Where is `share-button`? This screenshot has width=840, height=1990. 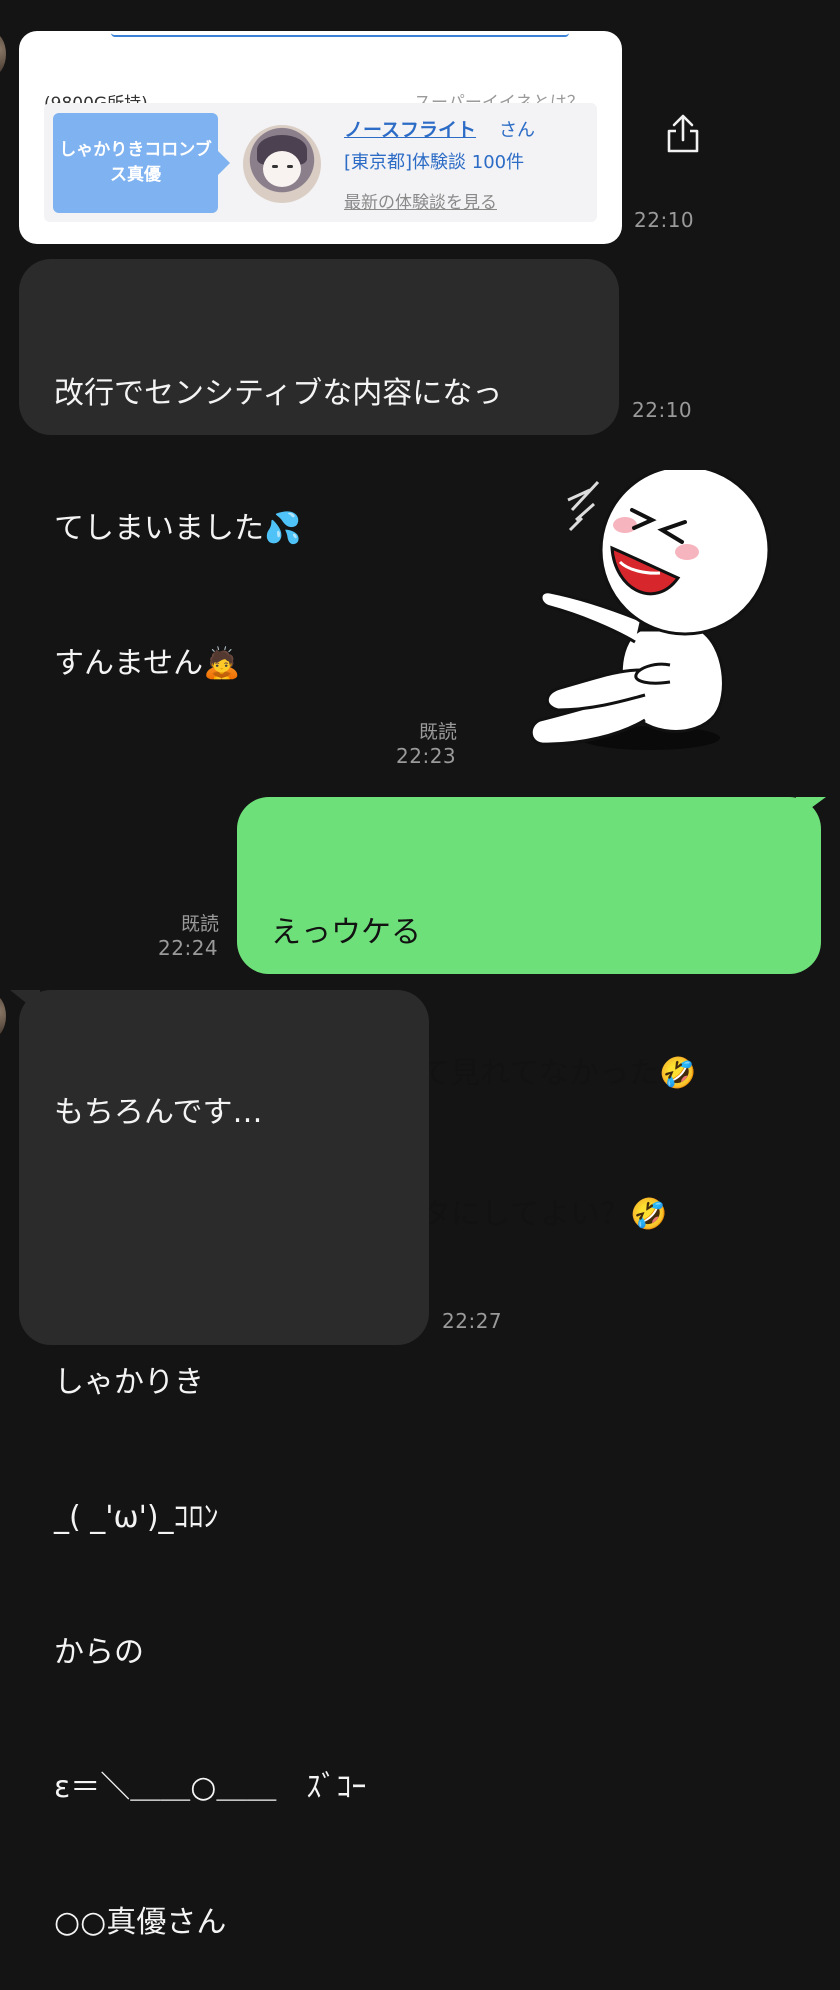
share-button is located at coordinates (683, 135).